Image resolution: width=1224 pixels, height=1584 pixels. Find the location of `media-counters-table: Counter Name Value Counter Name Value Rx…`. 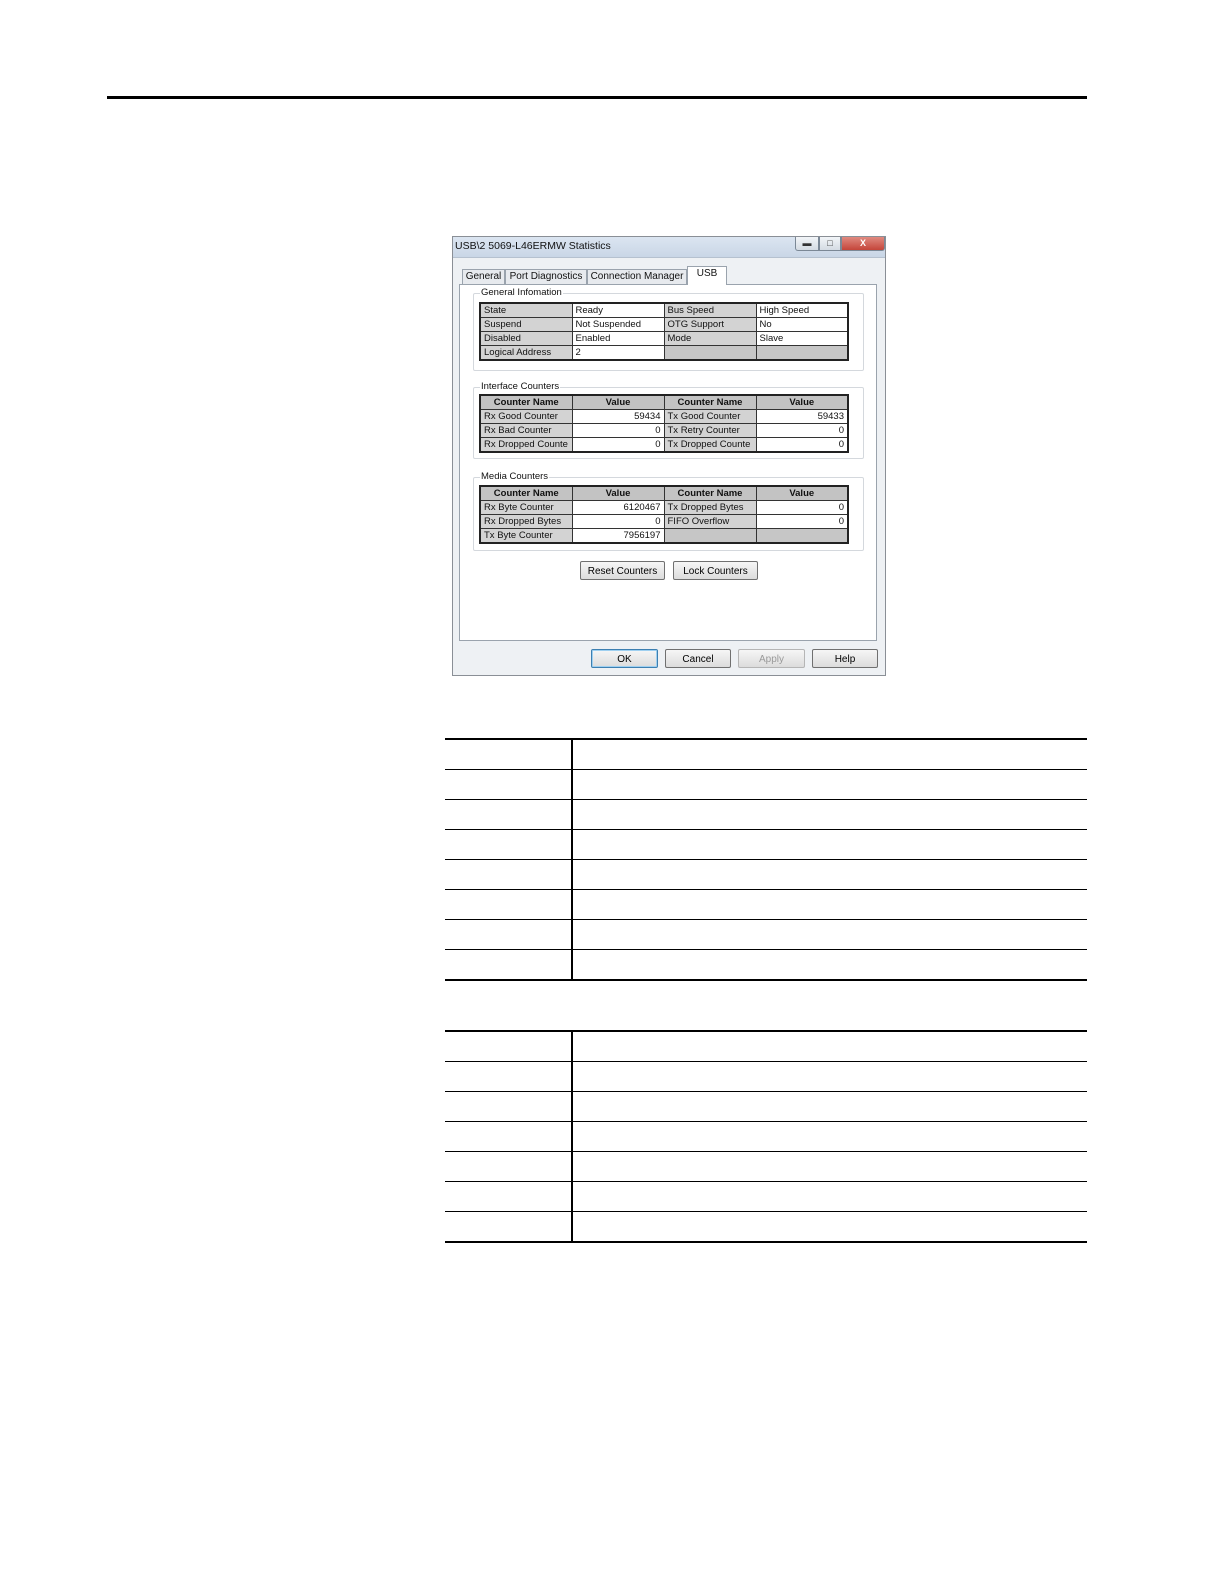

media-counters-table: Counter Name Value Counter Name Value Rx… is located at coordinates (664, 514).